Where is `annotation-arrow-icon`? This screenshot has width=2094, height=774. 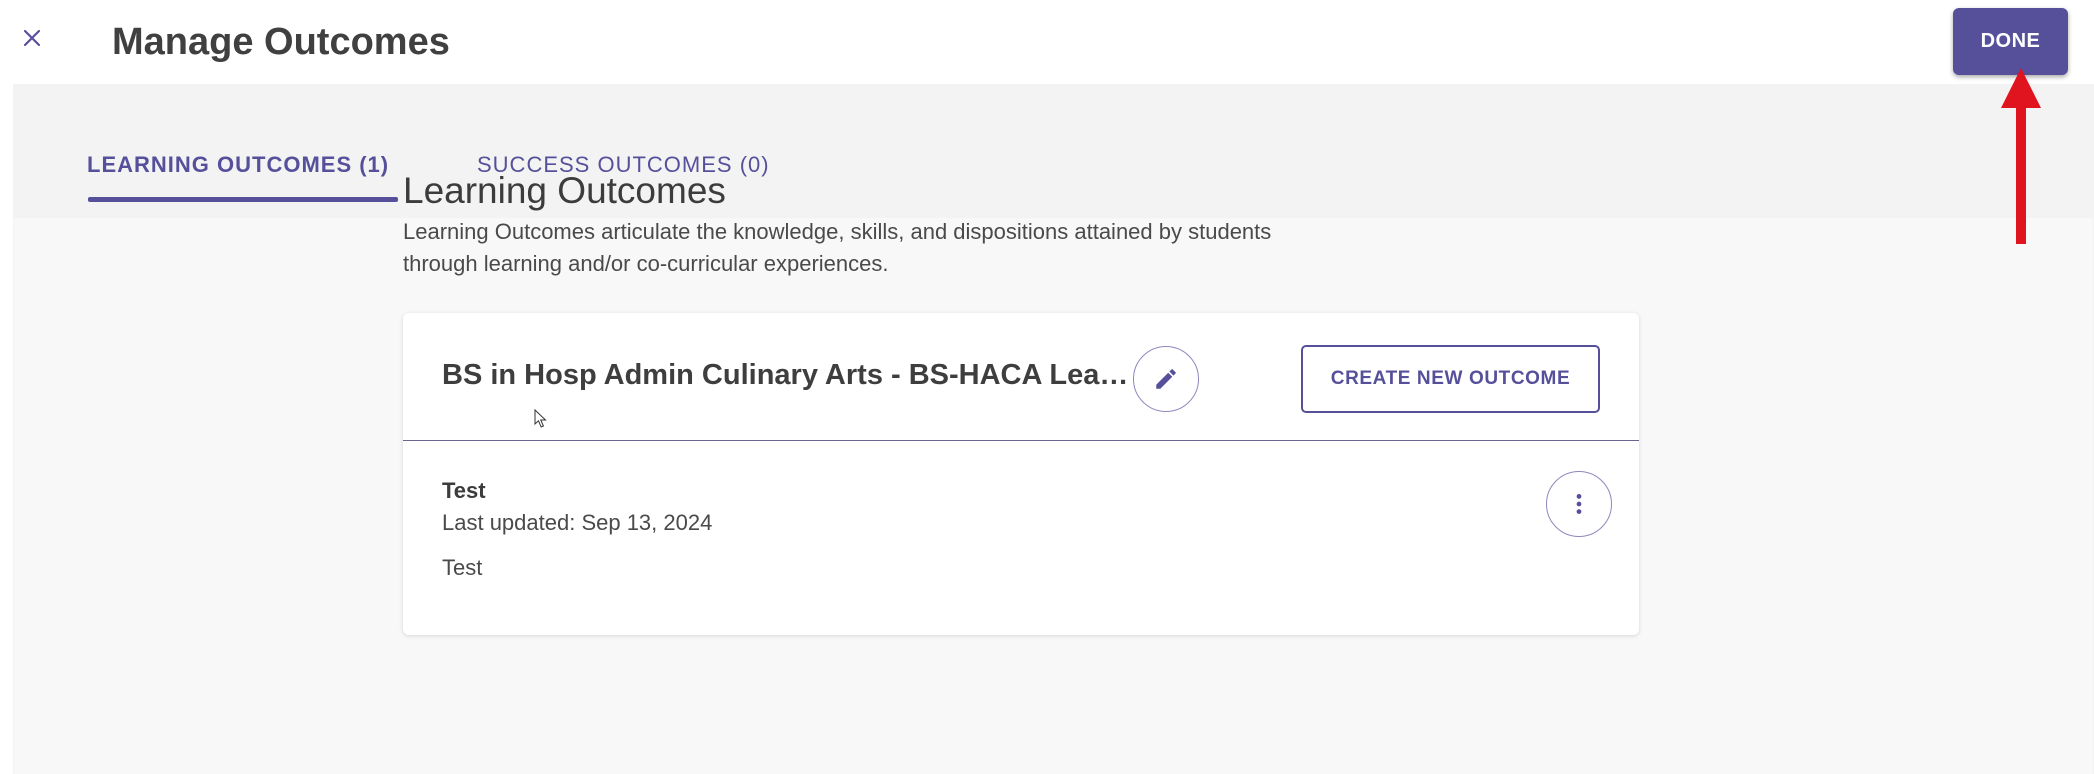
annotation-arrow-icon is located at coordinates (2021, 156).